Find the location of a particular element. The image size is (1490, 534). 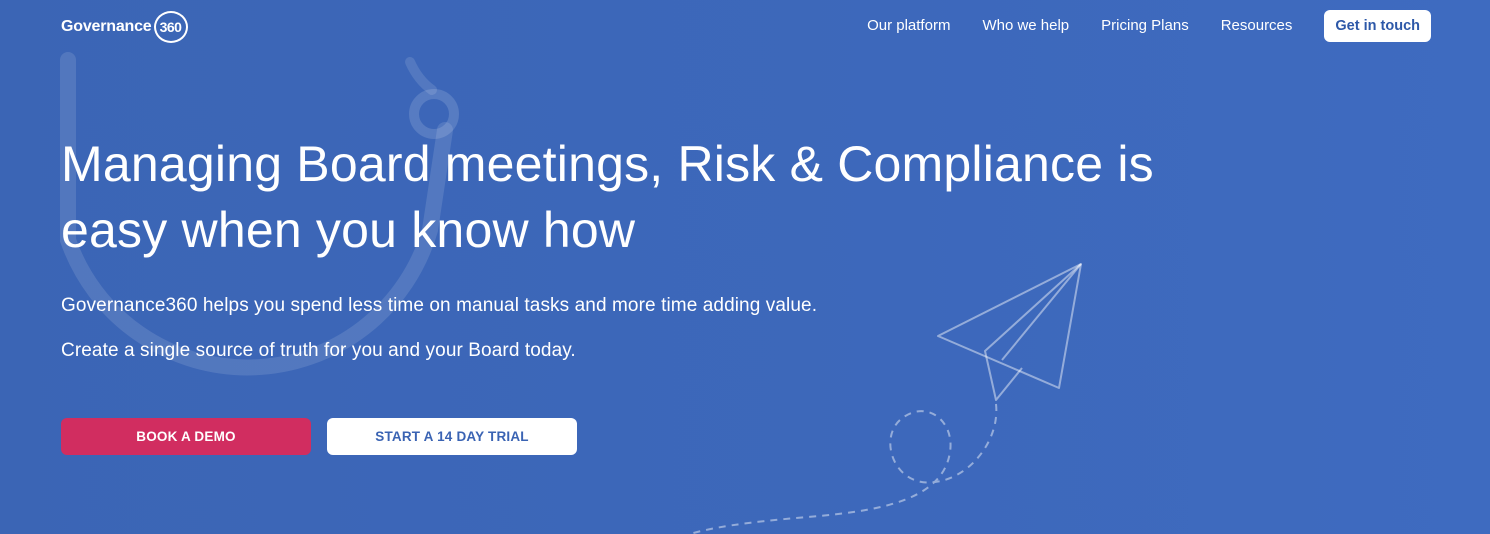

dashed-flight-path is located at coordinates (843, 468).